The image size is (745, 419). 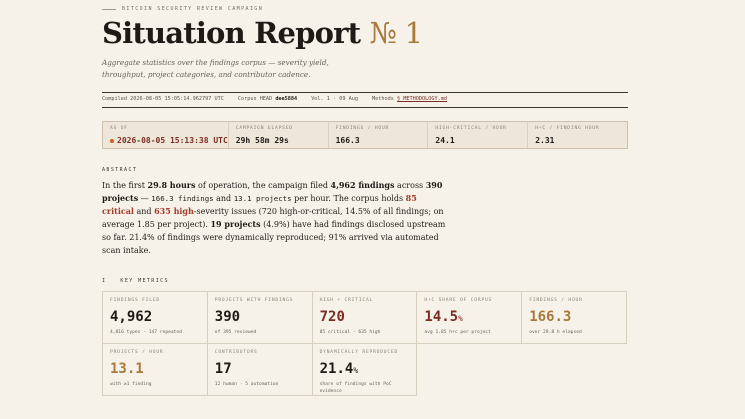 I want to click on meta-corpus: Corpus HEAD dee5884, so click(x=267, y=99).